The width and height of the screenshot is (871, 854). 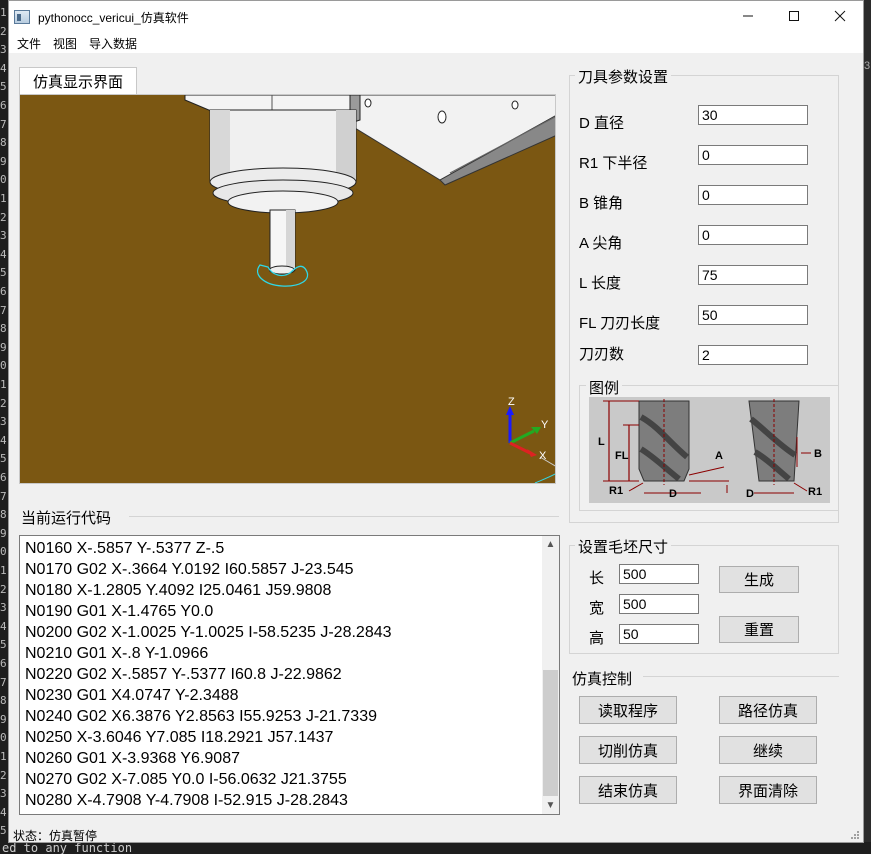 I want to click on param-input-length, so click(x=753, y=275).